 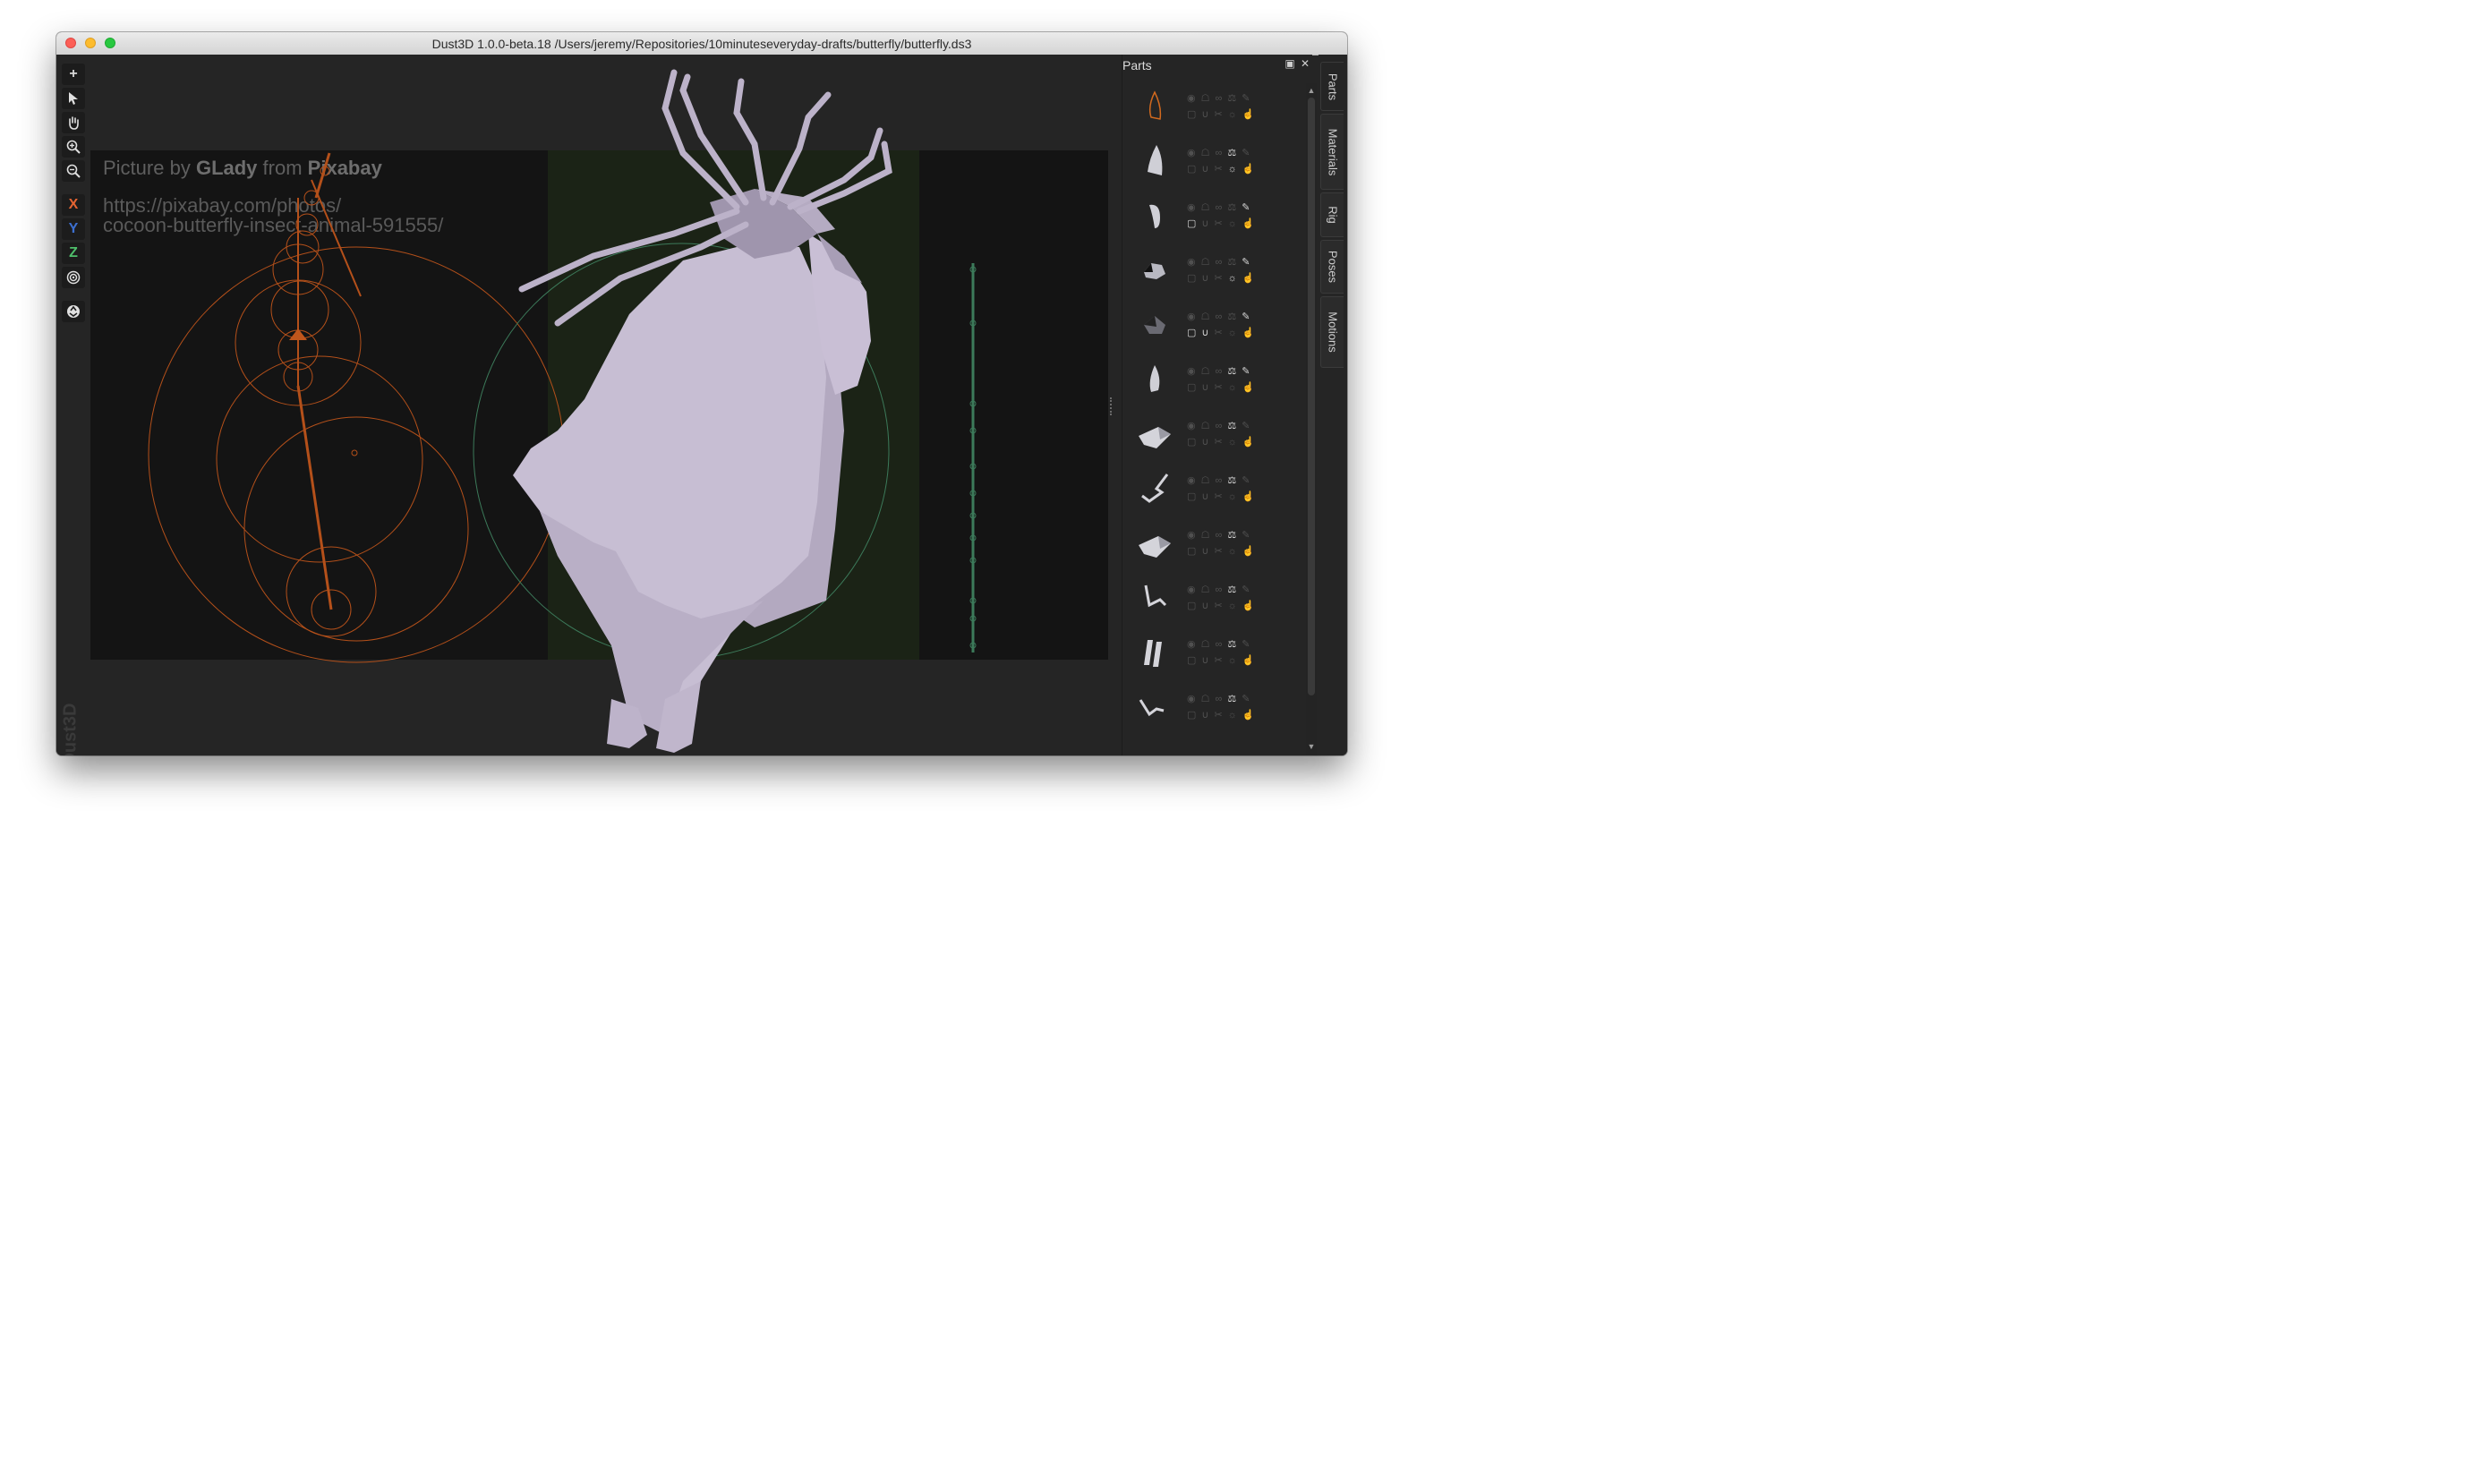 I want to click on tab-poses: Poses, so click(x=1332, y=267).